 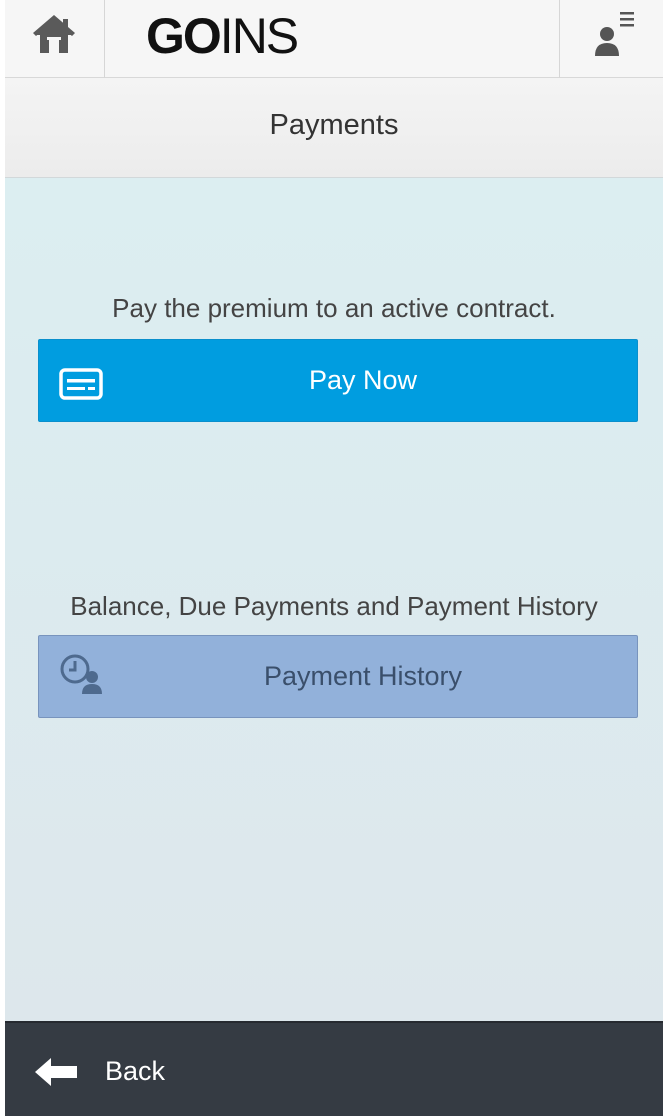 What do you see at coordinates (54, 34) in the screenshot?
I see `home-icon` at bounding box center [54, 34].